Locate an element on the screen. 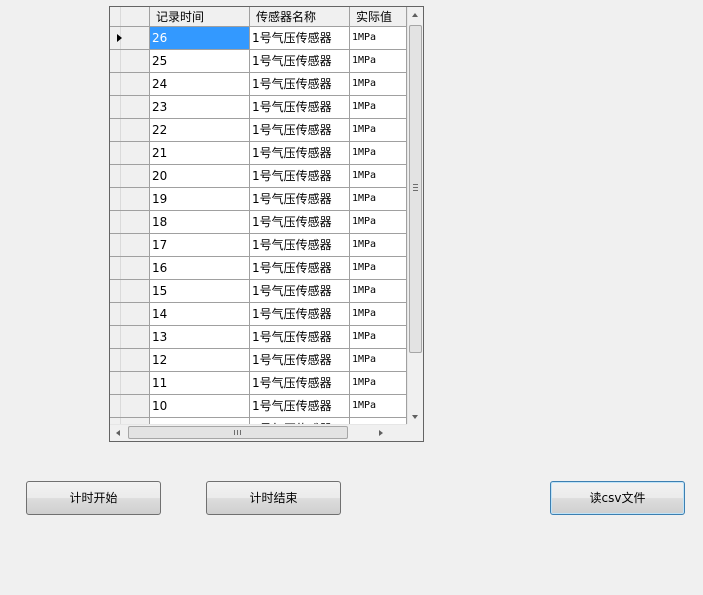 Image resolution: width=703 pixels, height=595 pixels. table-row: 11 1号气压传感器 1MPa is located at coordinates (258, 383).